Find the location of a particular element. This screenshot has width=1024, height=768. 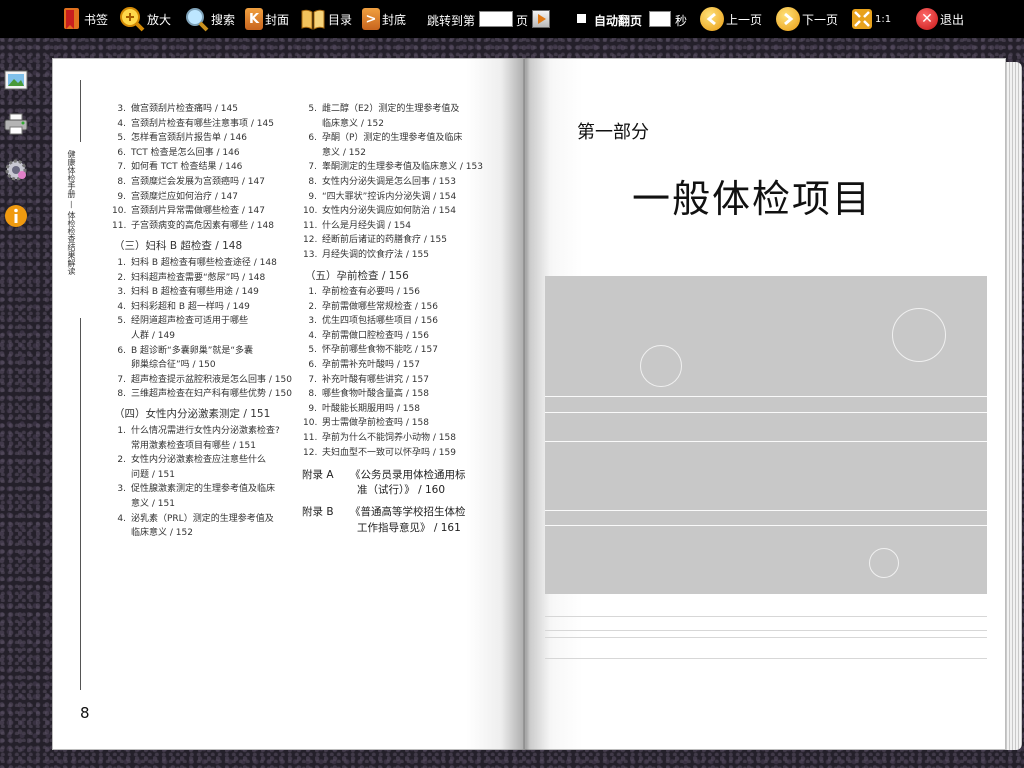

toc-entry: 6. TCT 检查是怎么回事 / 146 is located at coordinates (175, 151).